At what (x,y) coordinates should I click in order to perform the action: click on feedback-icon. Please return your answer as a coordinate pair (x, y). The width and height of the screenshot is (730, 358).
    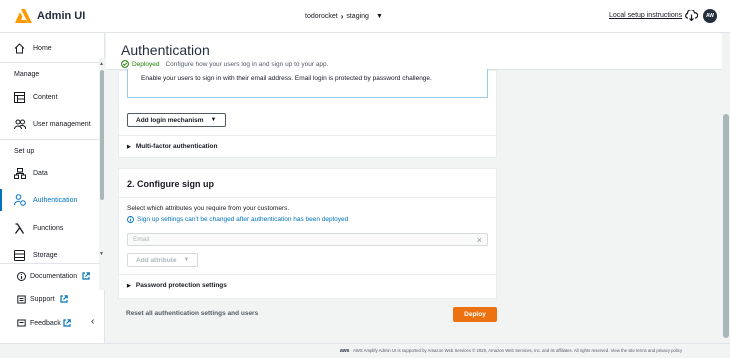
    Looking at the image, I should click on (21, 322).